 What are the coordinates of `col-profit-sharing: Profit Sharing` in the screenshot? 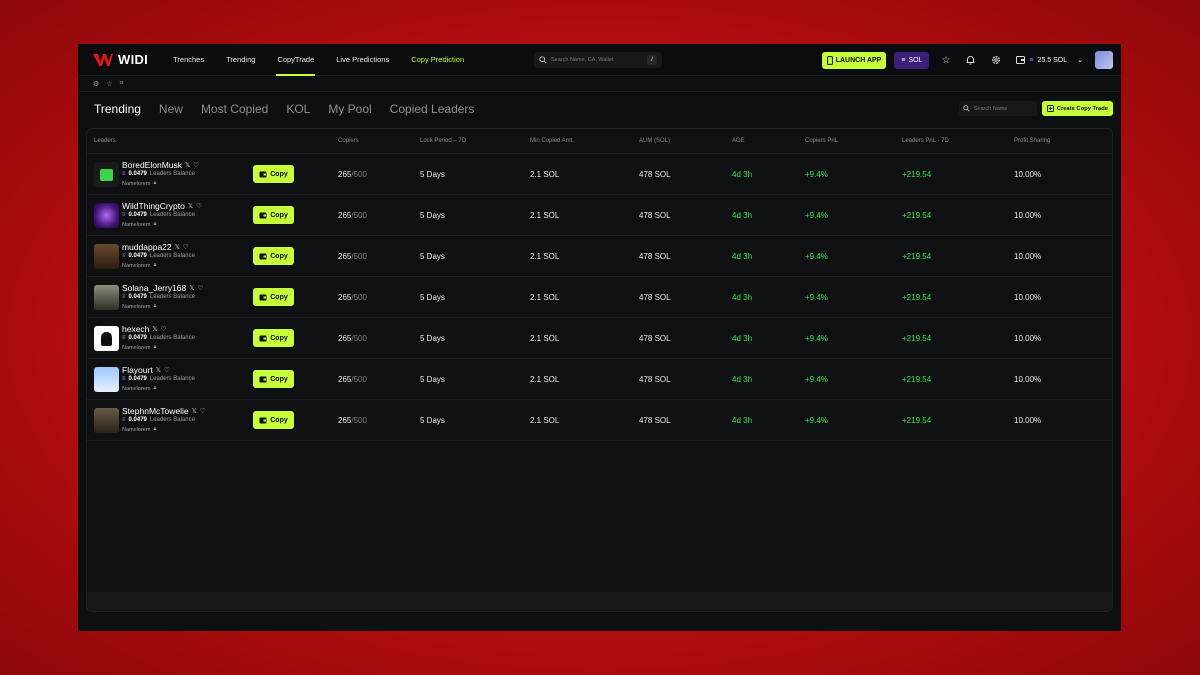 It's located at (1032, 141).